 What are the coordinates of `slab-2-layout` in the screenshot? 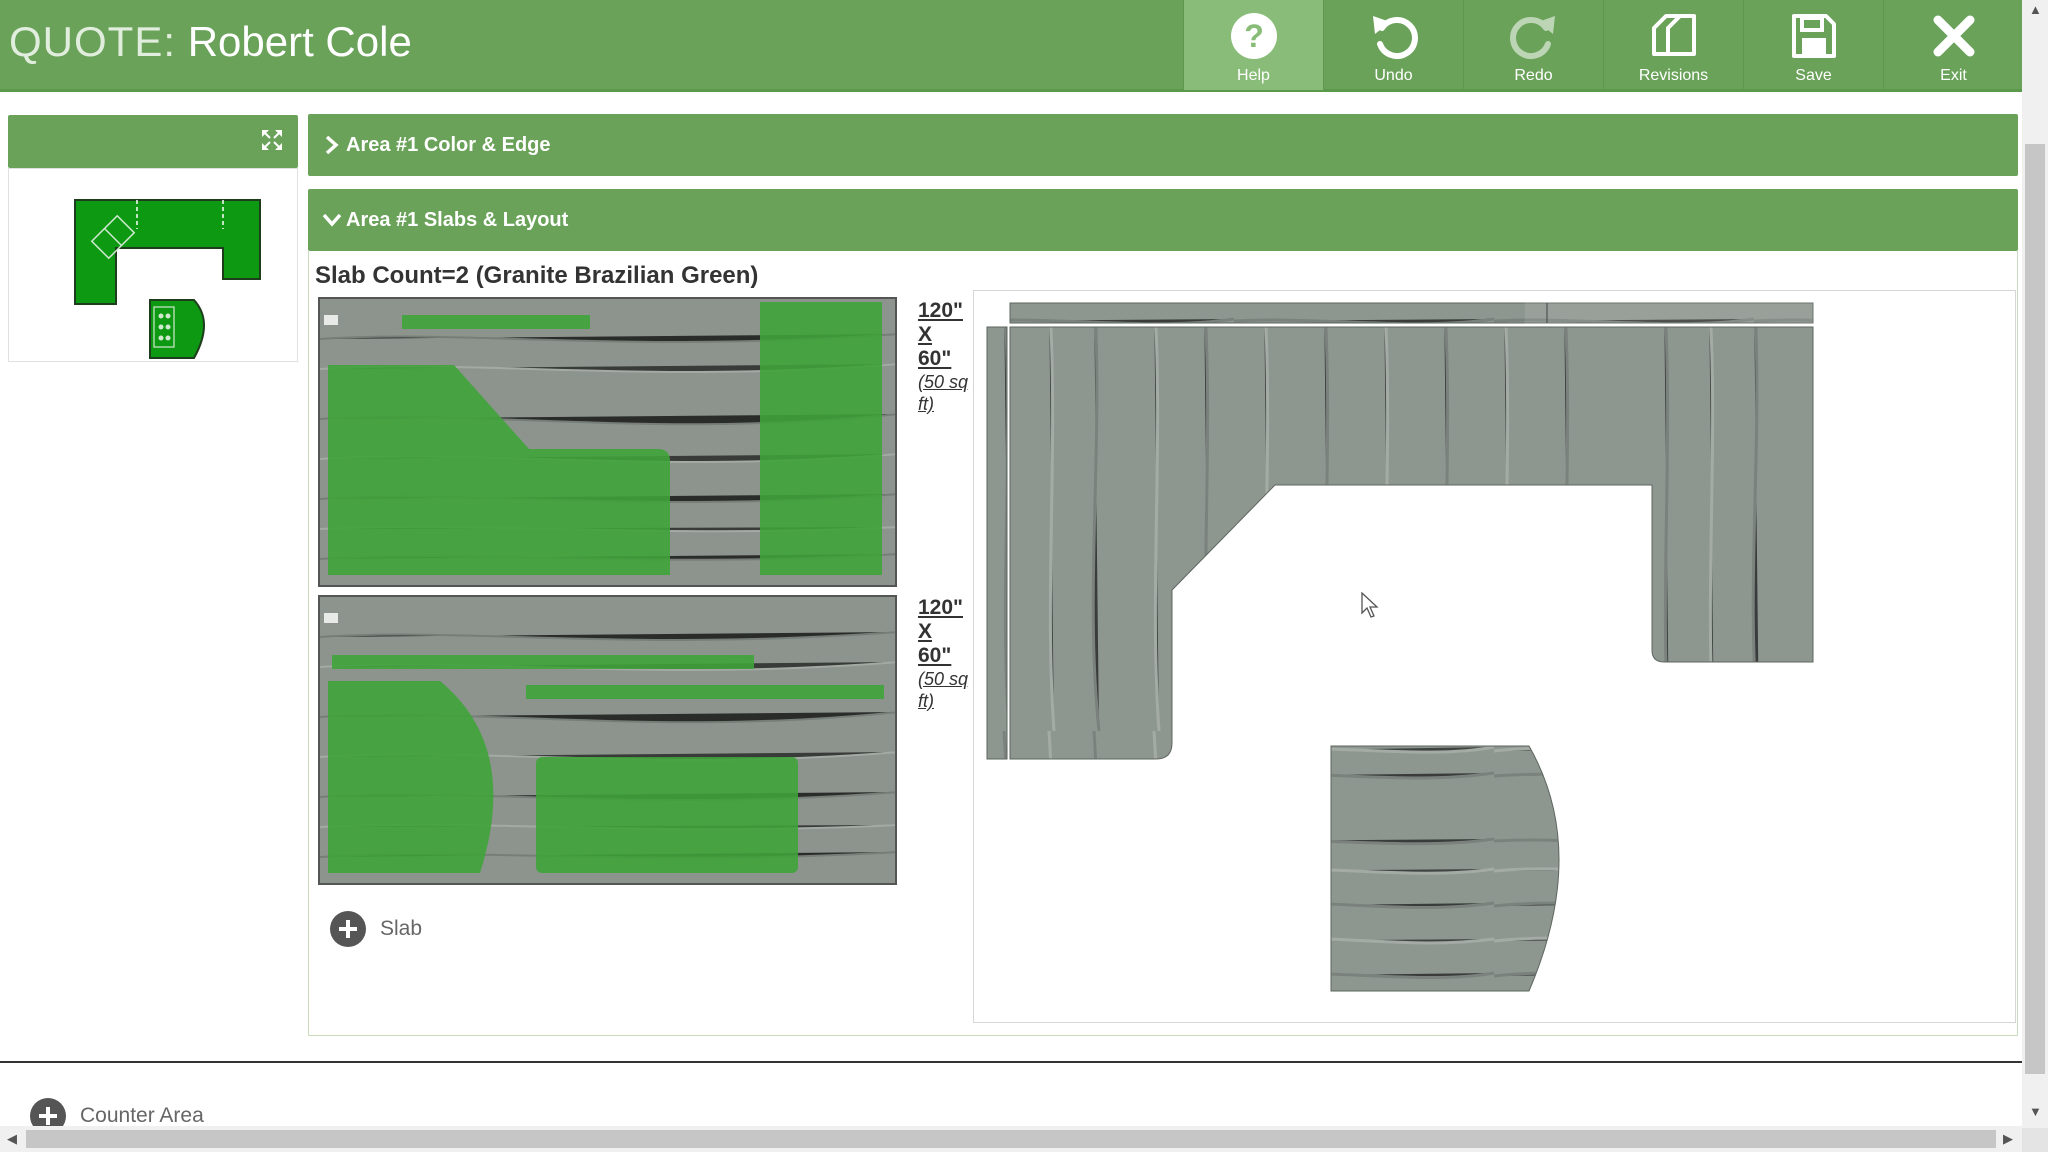 It's located at (607, 740).